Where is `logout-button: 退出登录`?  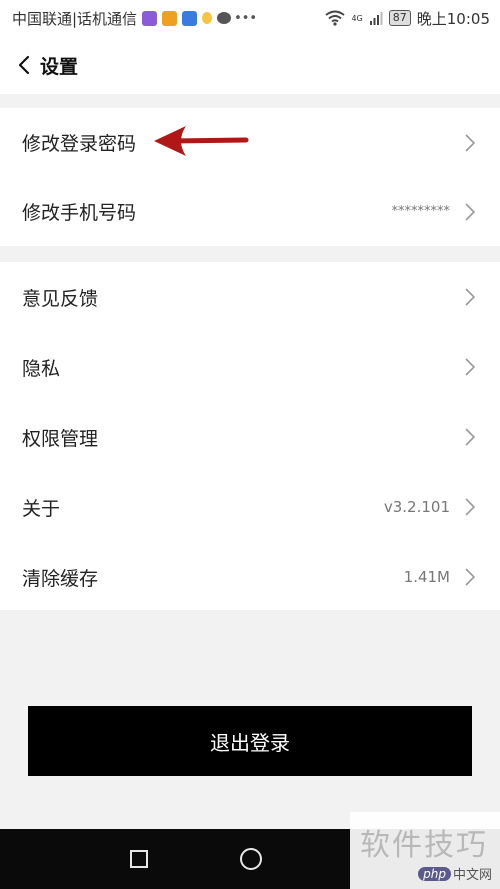
logout-button: 退出登录 is located at coordinates (250, 741).